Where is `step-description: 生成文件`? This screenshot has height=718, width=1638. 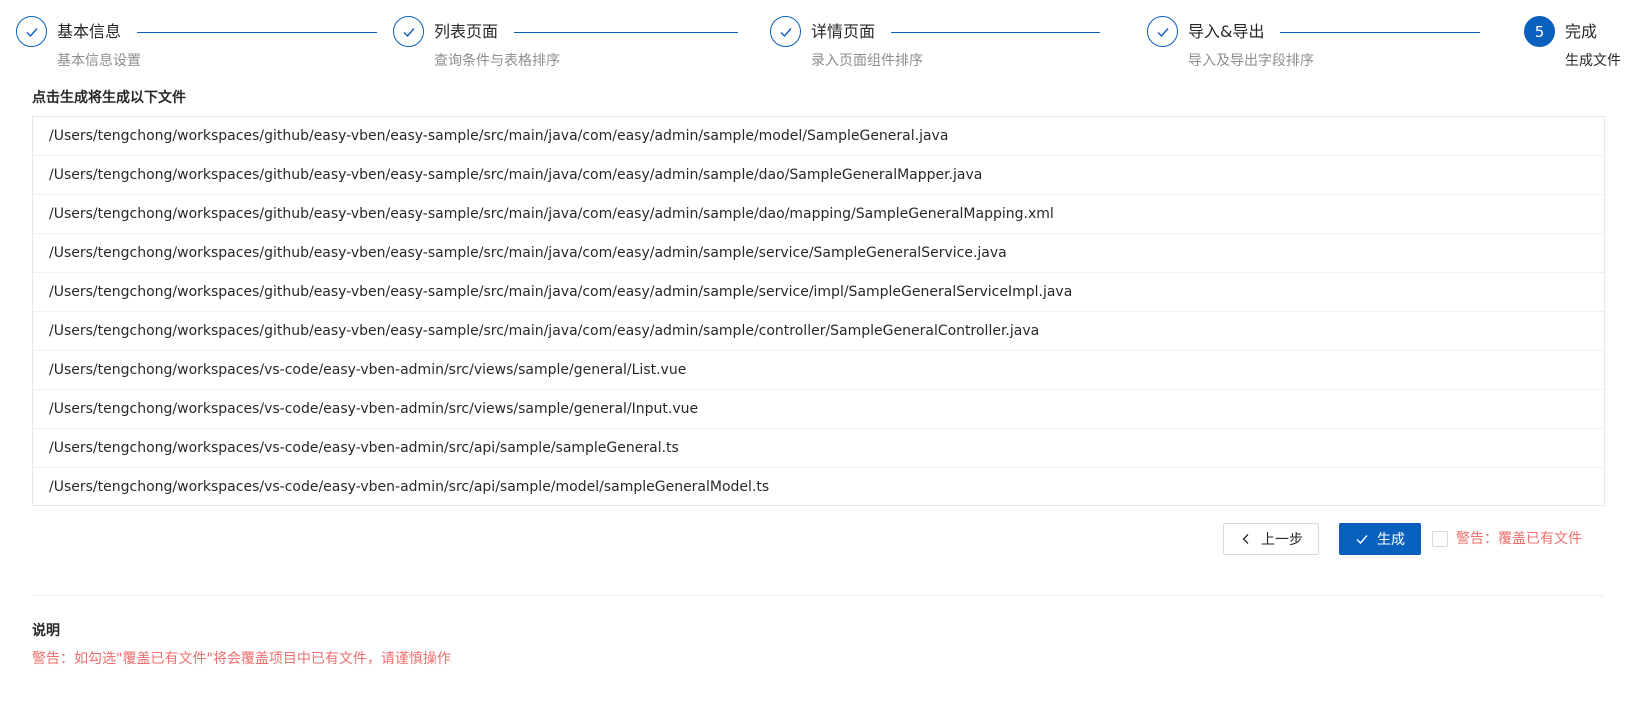 step-description: 生成文件 is located at coordinates (1593, 61).